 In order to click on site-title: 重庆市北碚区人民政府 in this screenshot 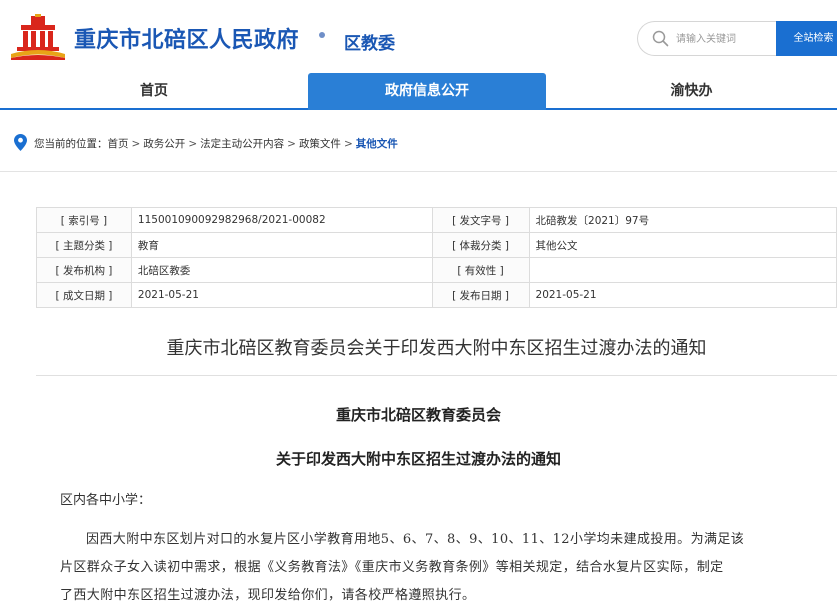, I will do `click(186, 38)`.